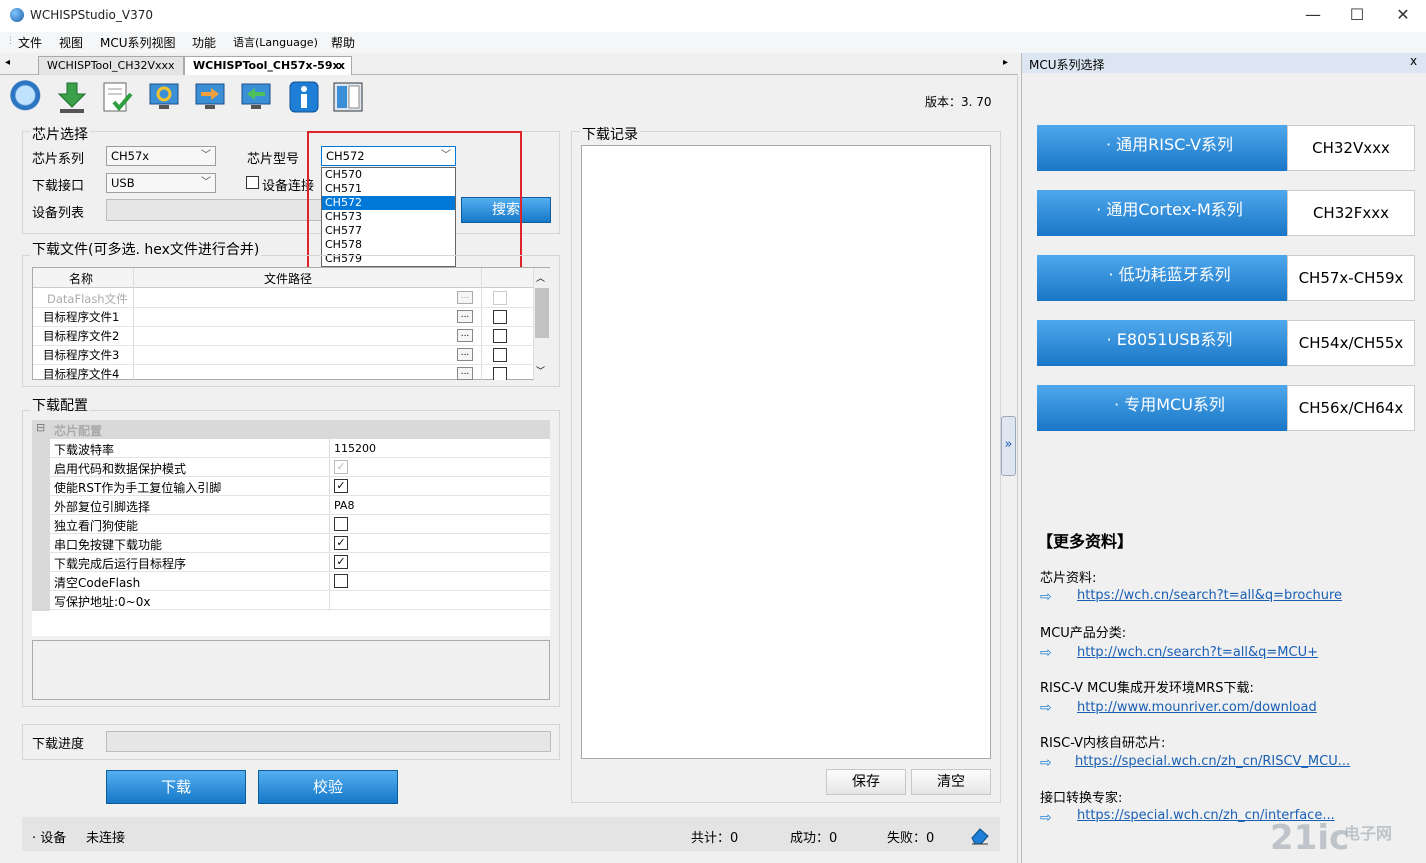  I want to click on protect-mode-checkbox: ✓, so click(341, 467).